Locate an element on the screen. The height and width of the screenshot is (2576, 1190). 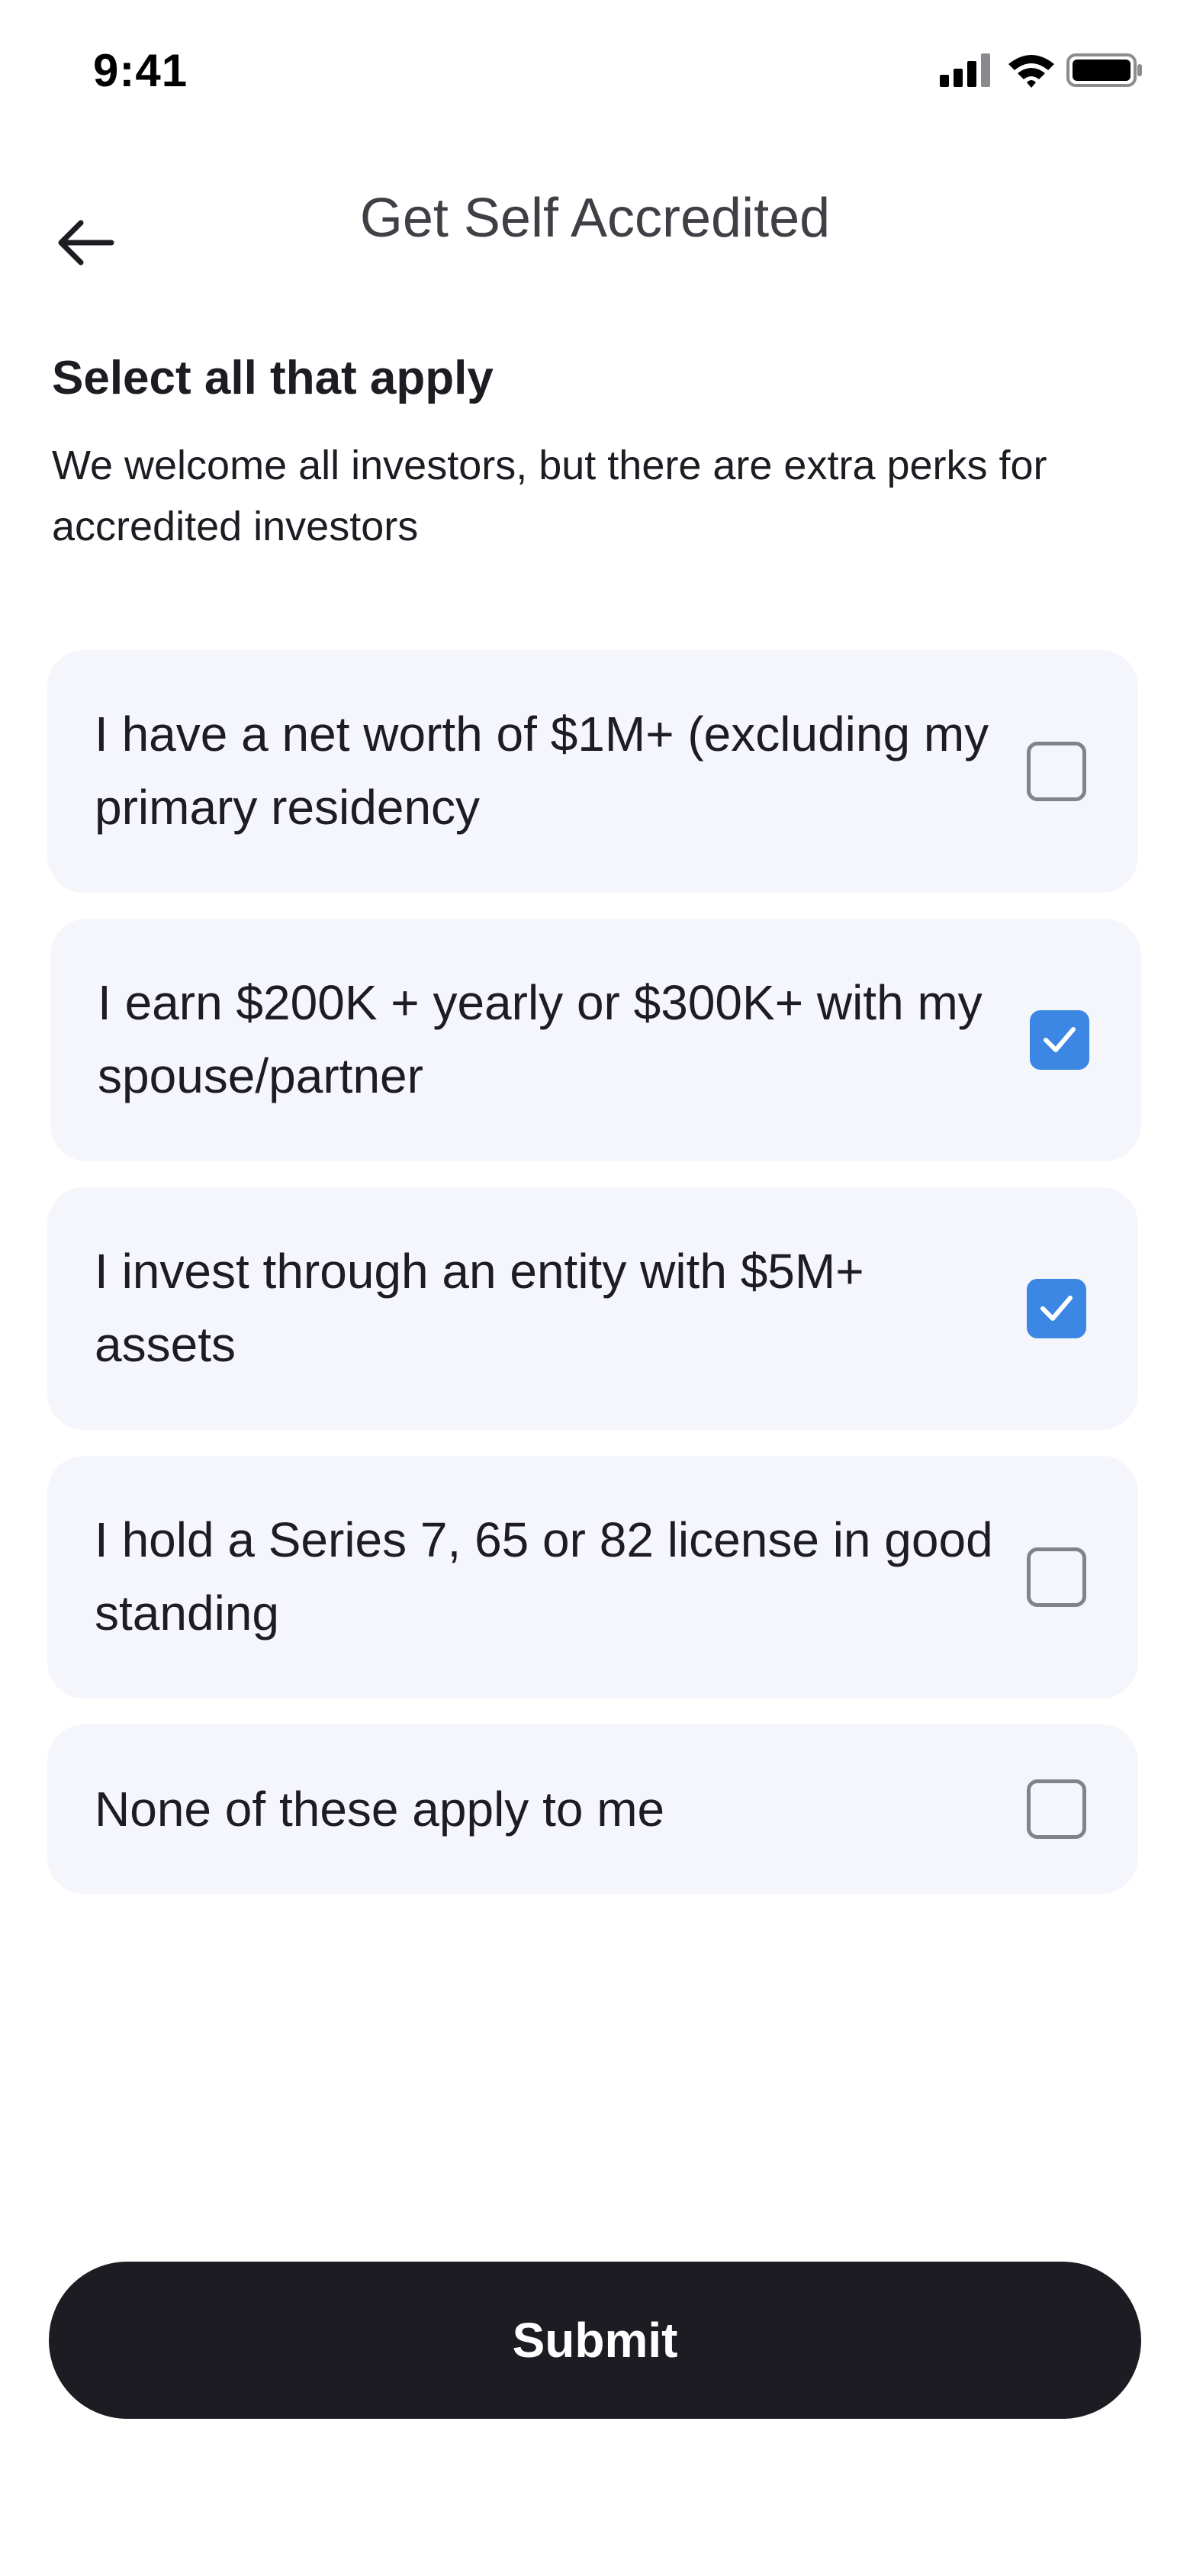
arrow-left-icon is located at coordinates (86, 243).